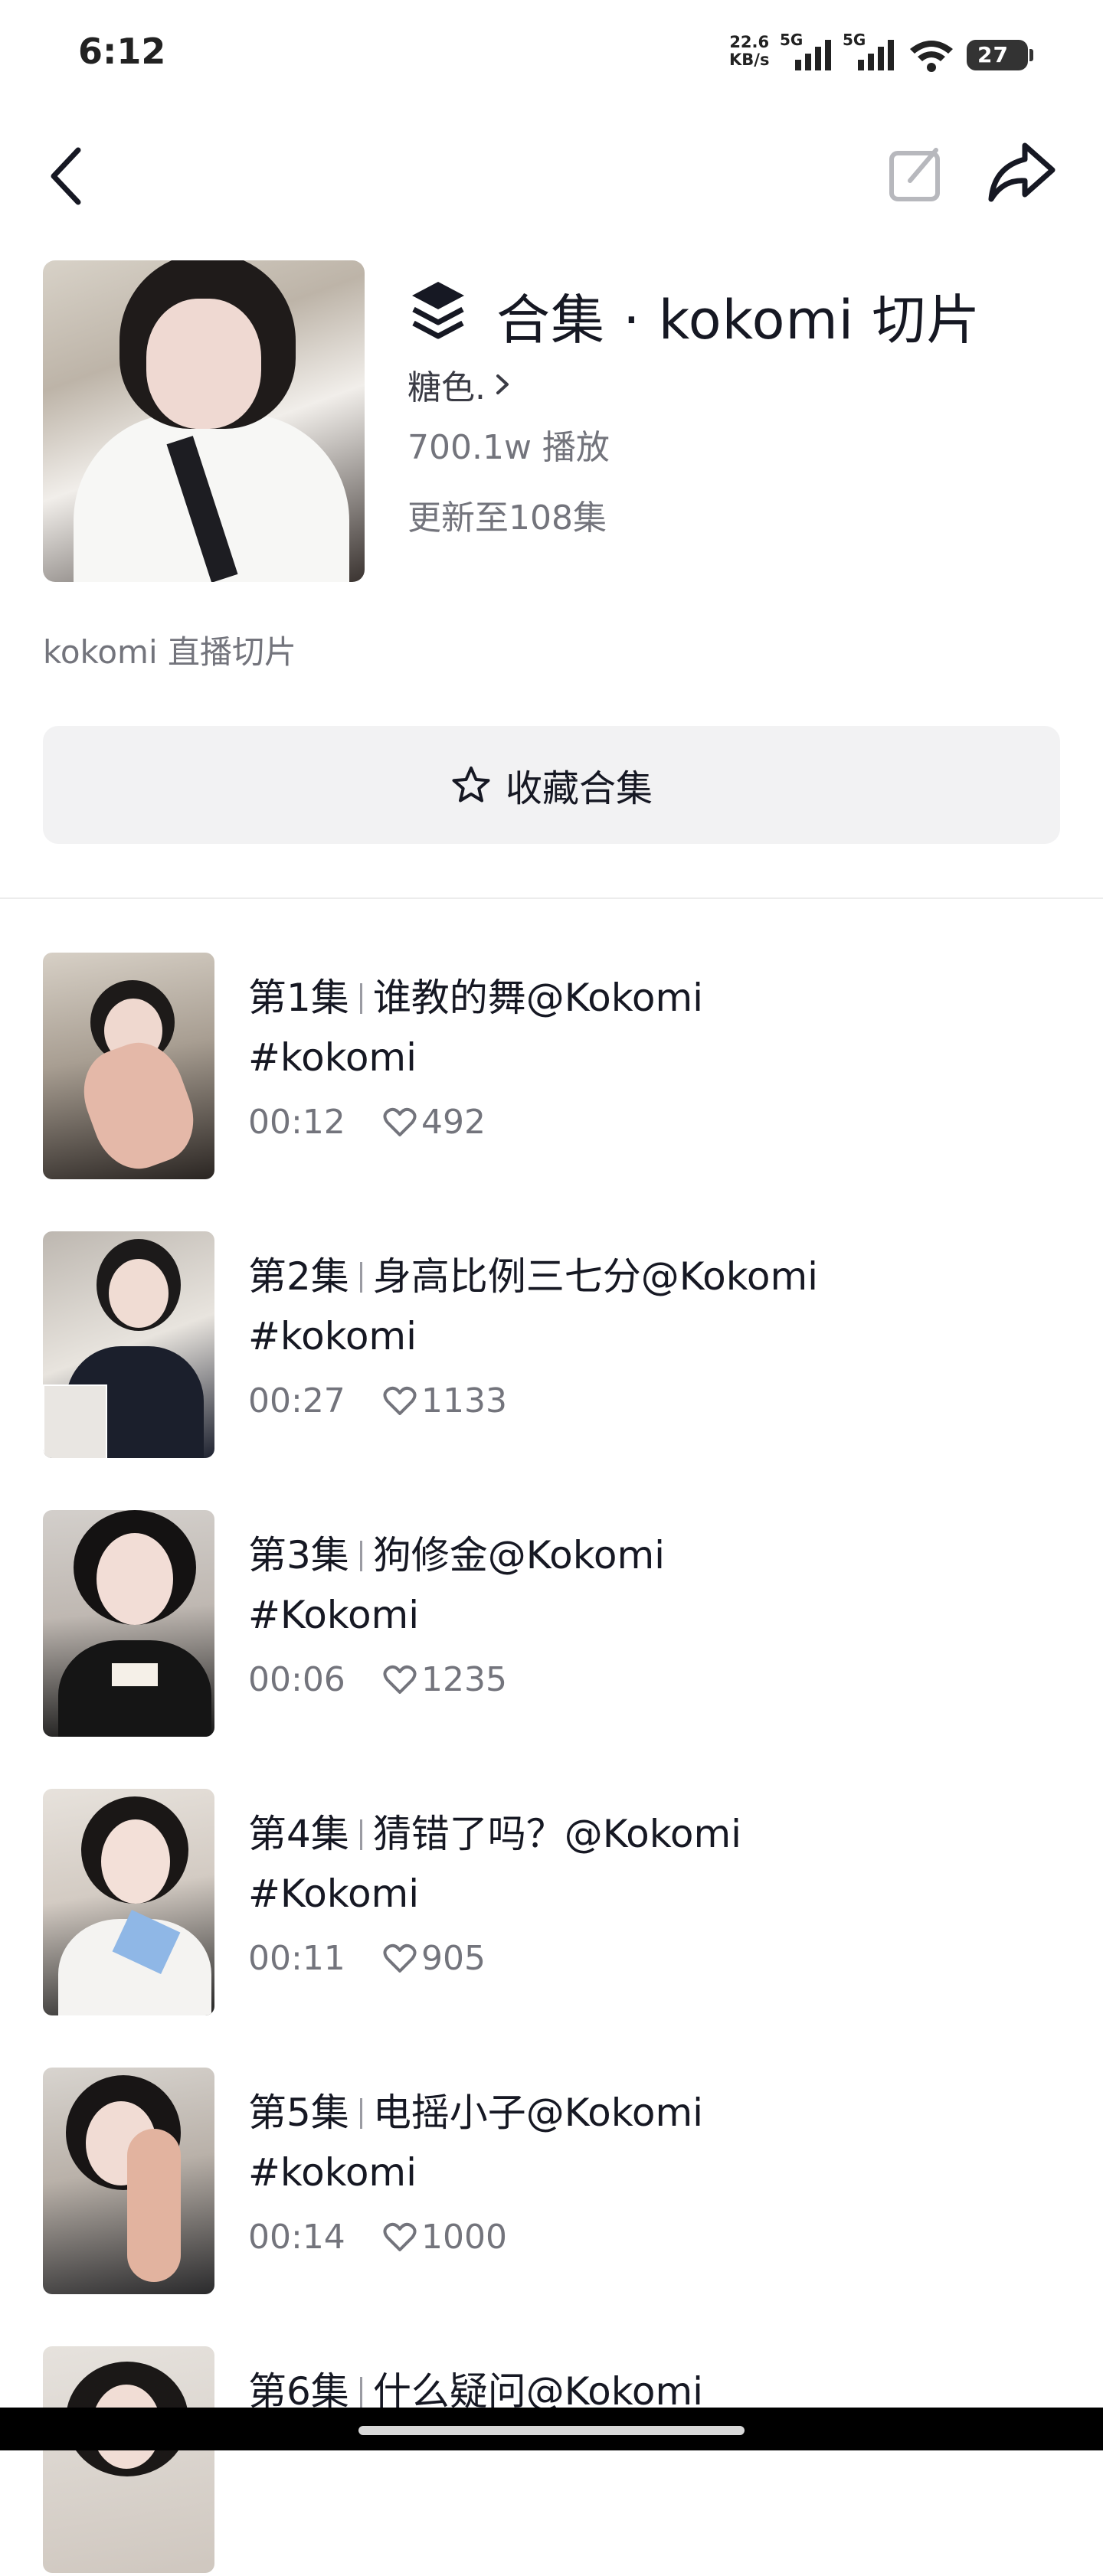 This screenshot has width=1103, height=2576. I want to click on episode-item: 第5集 电摇小子@Kokomi #kokomi 00:14 1000, so click(552, 2182).